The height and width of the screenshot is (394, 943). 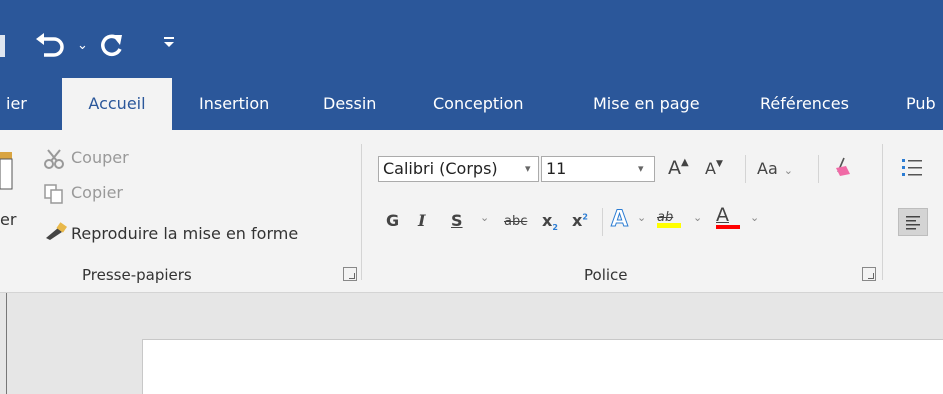 What do you see at coordinates (7, 172) in the screenshot?
I see `paste-icon` at bounding box center [7, 172].